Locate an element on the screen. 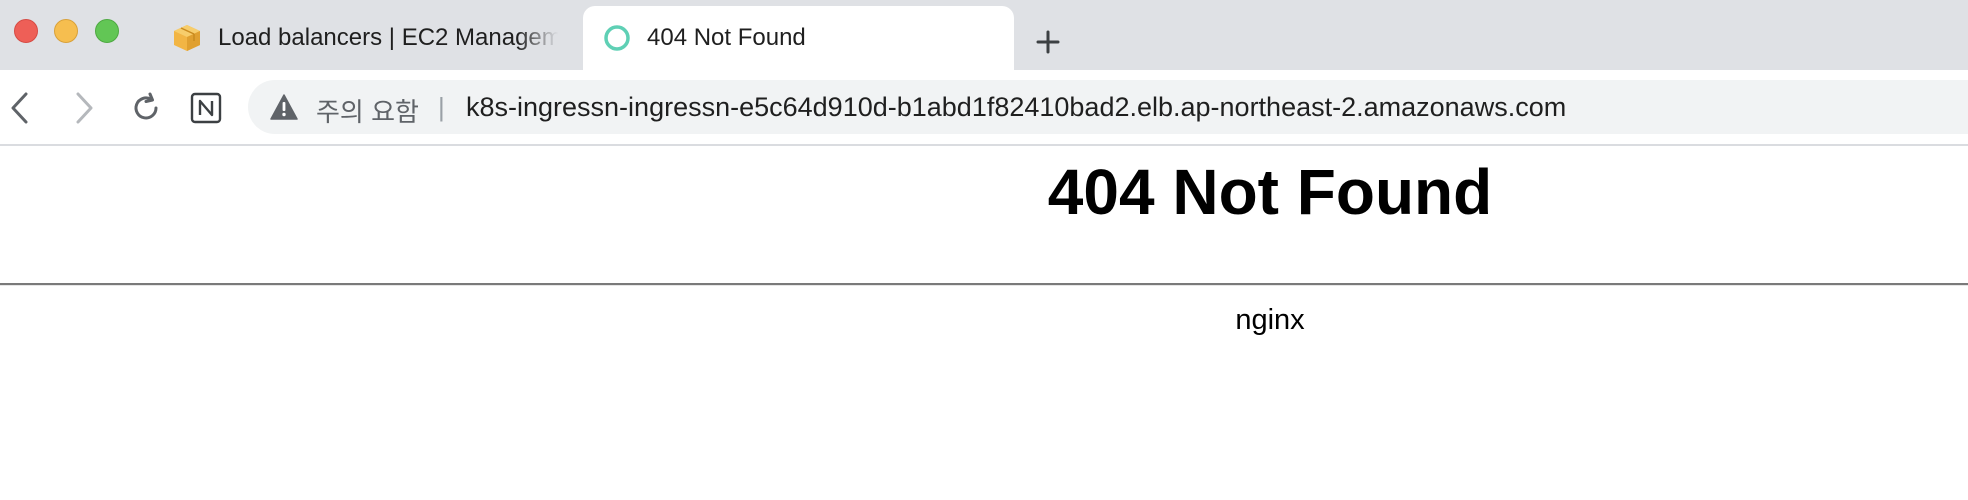 This screenshot has height=500, width=1968. tab-404-not-found: 404 Not Found is located at coordinates (798, 38).